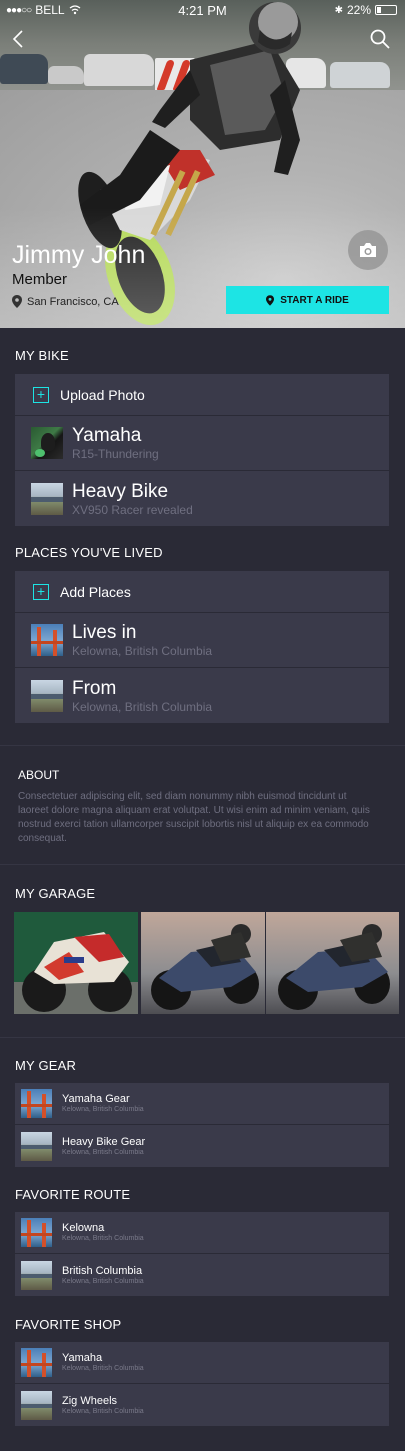  Describe the element at coordinates (386, 10) in the screenshot. I see `battery-icon` at that location.